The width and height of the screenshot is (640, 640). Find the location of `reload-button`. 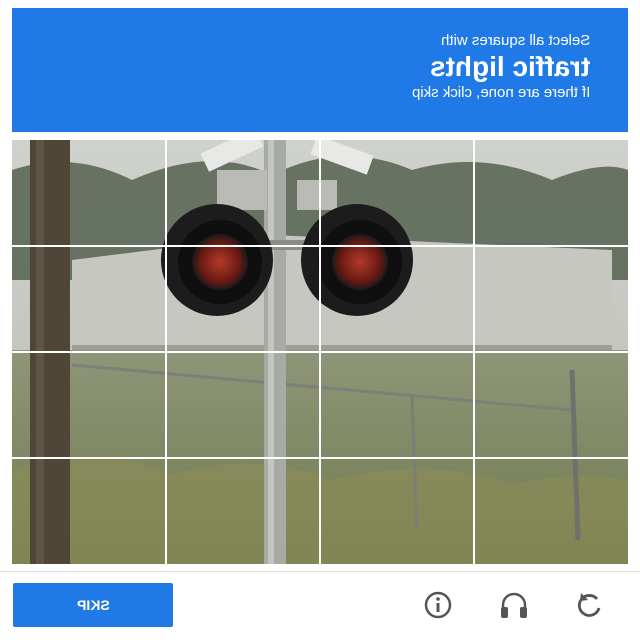

reload-button is located at coordinates (590, 605).